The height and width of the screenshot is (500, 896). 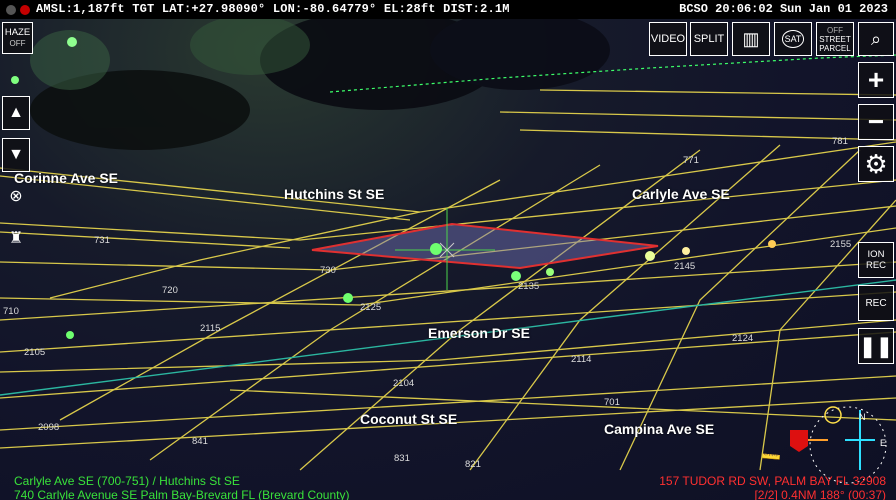 What do you see at coordinates (840, 141) in the screenshot?
I see `parcel-number: 781` at bounding box center [840, 141].